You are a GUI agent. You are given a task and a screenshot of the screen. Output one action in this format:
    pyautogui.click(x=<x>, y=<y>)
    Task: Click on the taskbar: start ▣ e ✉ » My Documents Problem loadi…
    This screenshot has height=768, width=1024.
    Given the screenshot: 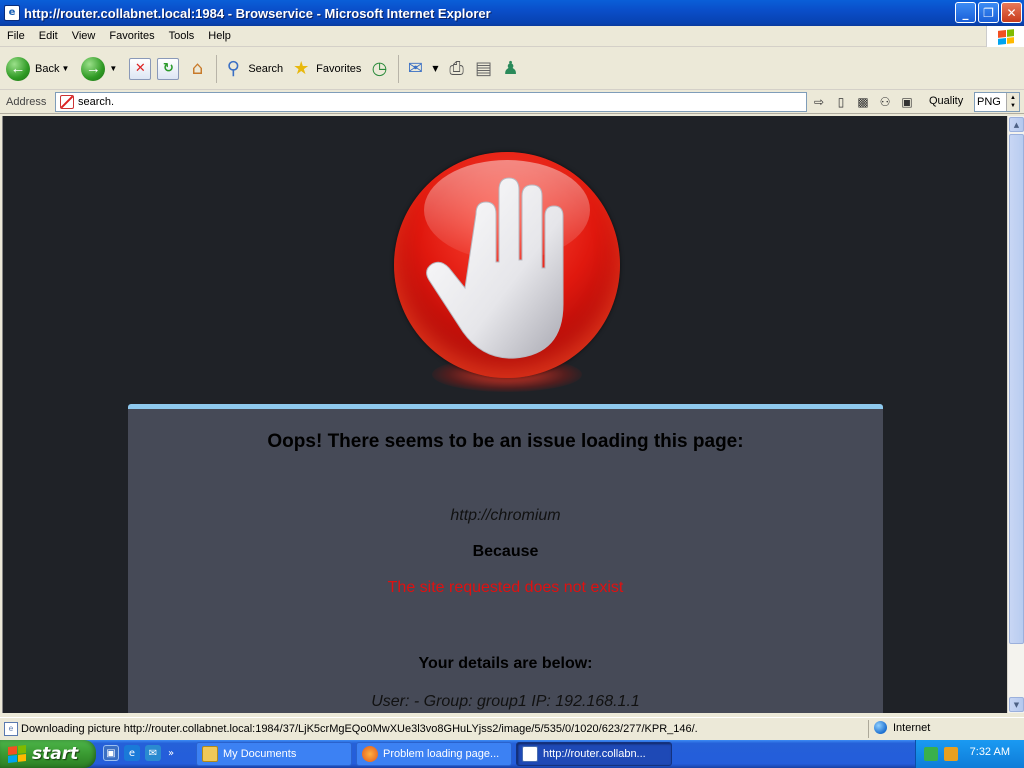 What is the action you would take?
    pyautogui.click(x=512, y=754)
    